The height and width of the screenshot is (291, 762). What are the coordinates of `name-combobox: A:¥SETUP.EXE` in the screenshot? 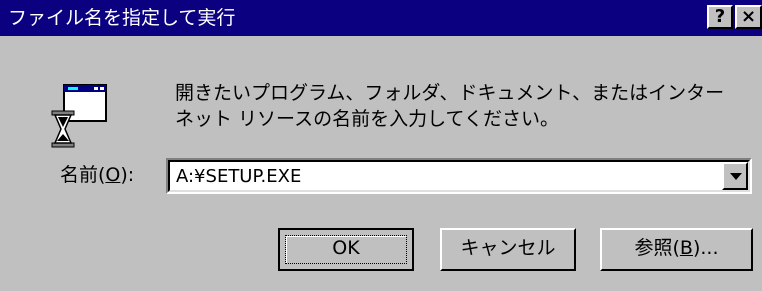 It's located at (459, 176).